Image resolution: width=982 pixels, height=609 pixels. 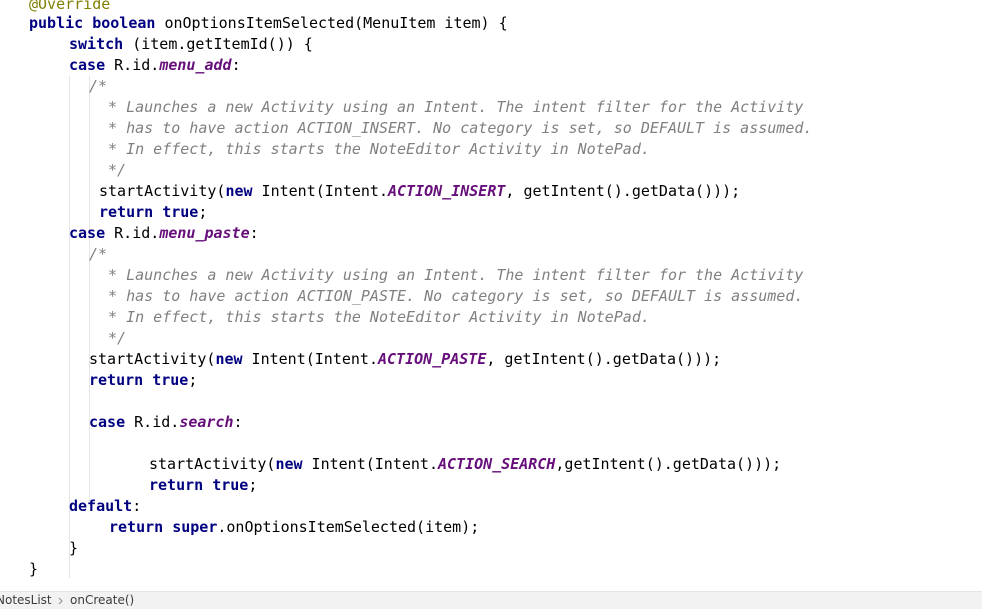 I want to click on code-token: switch, so click(x=96, y=44).